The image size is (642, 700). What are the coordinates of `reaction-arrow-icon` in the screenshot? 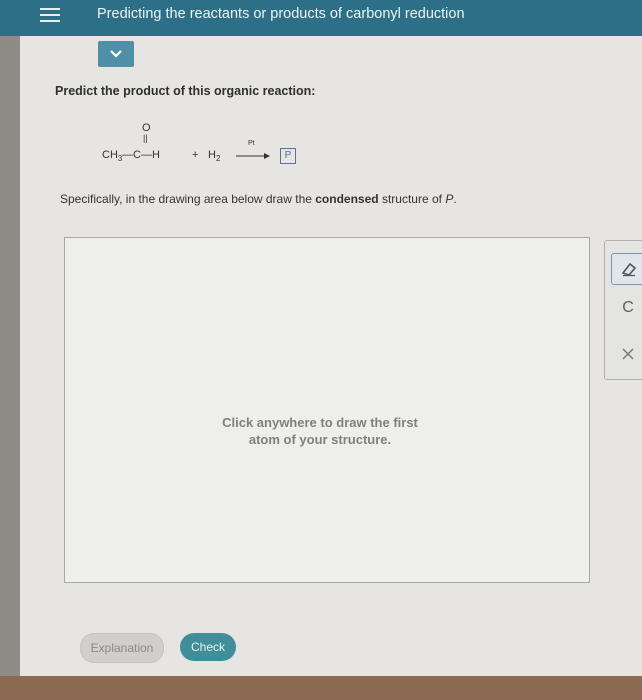 It's located at (253, 156).